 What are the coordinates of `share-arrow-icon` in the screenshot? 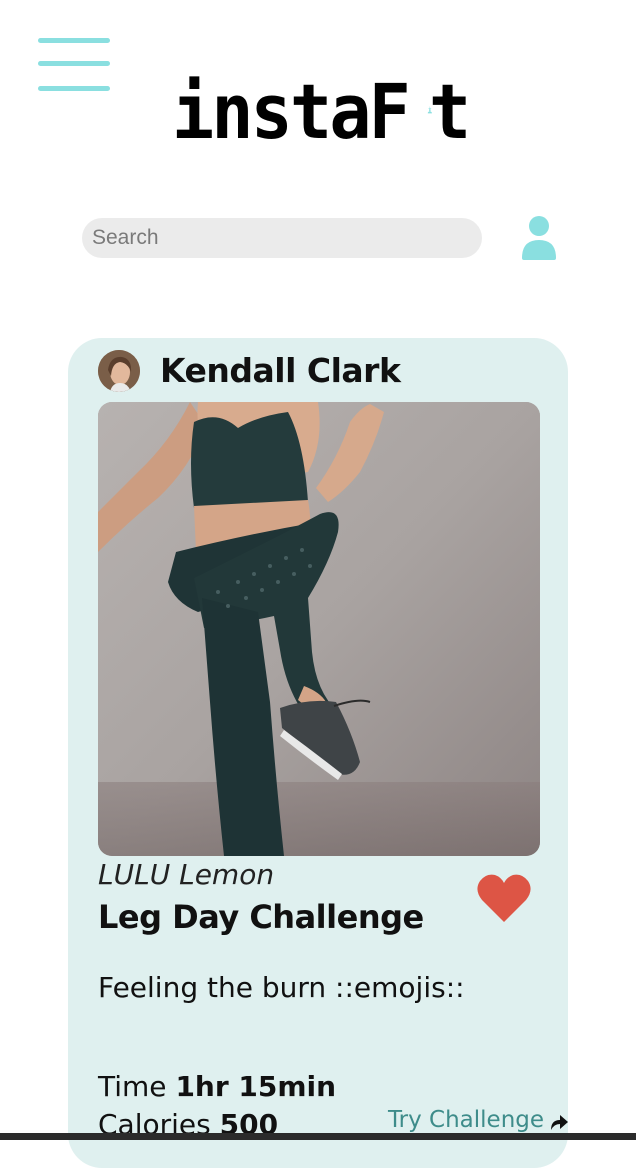 It's located at (560, 1122).